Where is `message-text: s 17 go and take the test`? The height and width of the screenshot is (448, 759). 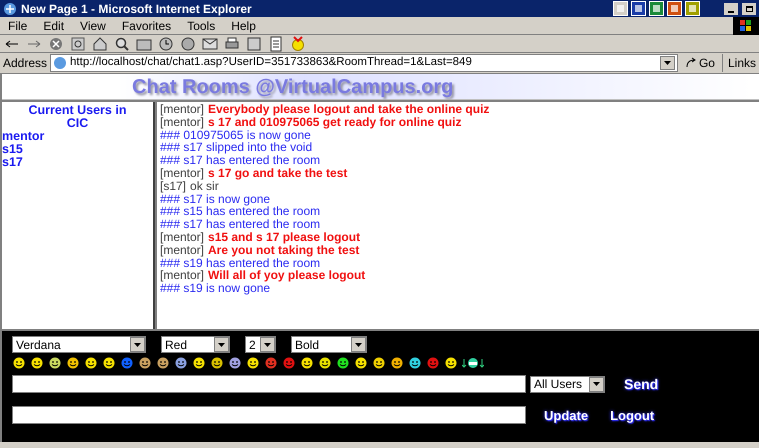 message-text: s 17 go and take the test is located at coordinates (278, 173).